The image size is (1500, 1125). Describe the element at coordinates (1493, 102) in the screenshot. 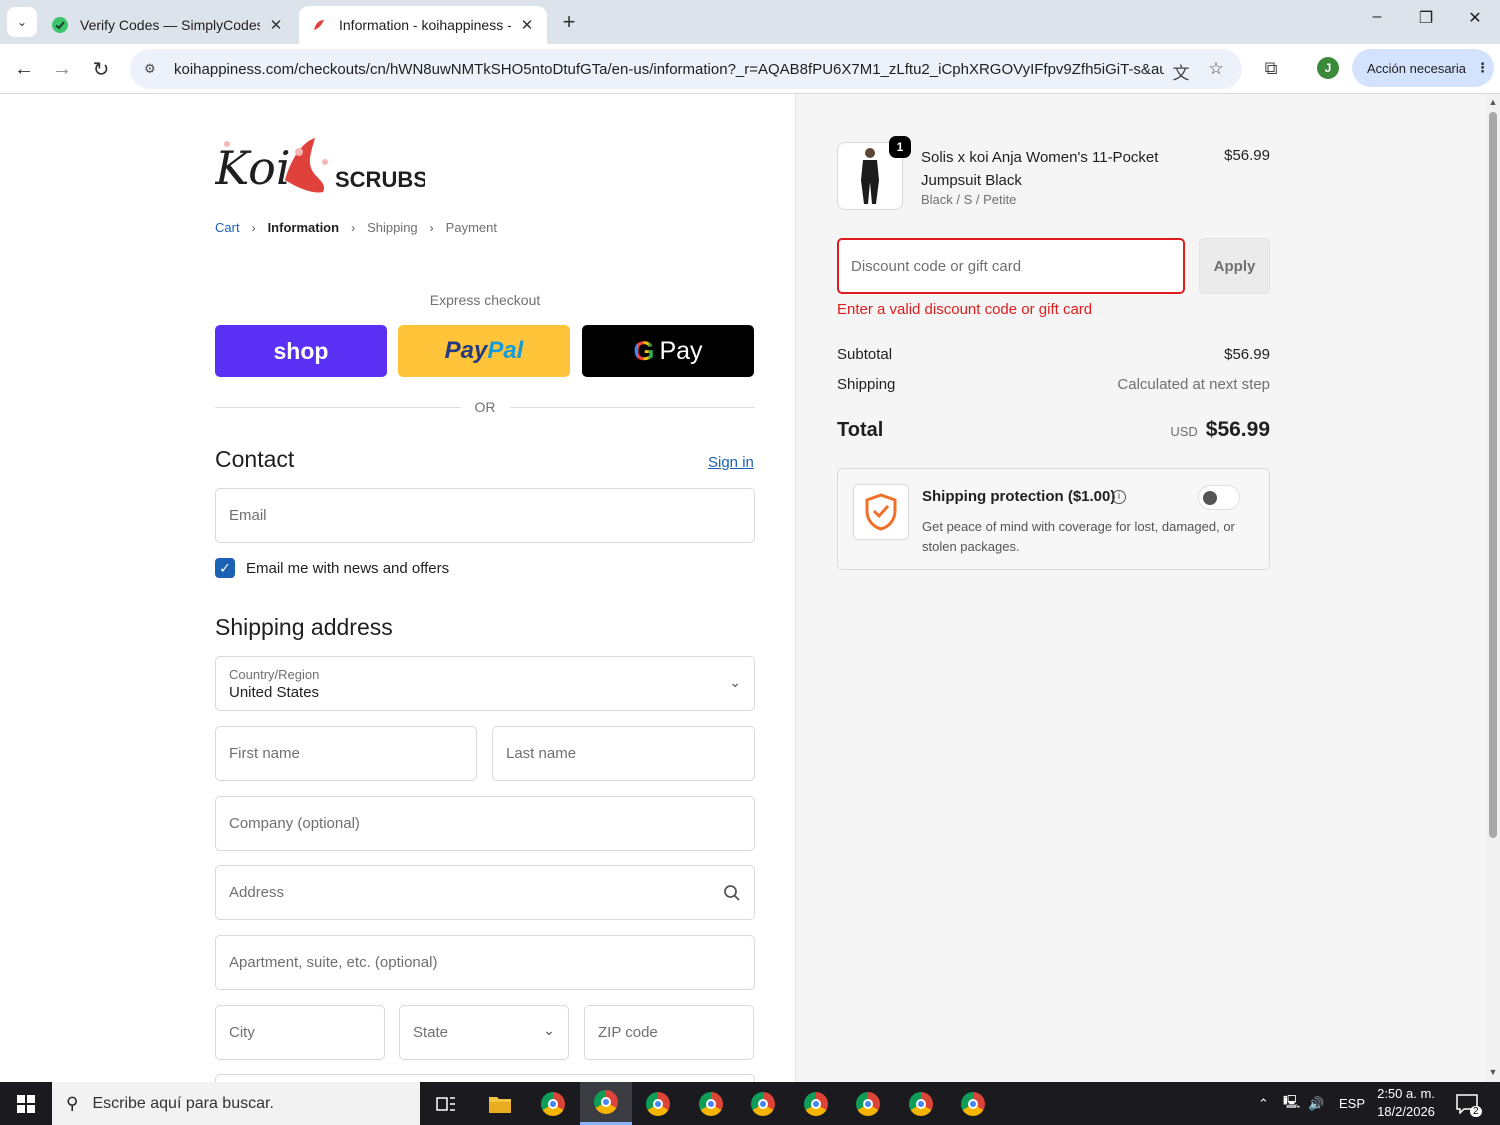

I see `scroll-up-arrow-icon: ▲` at that location.